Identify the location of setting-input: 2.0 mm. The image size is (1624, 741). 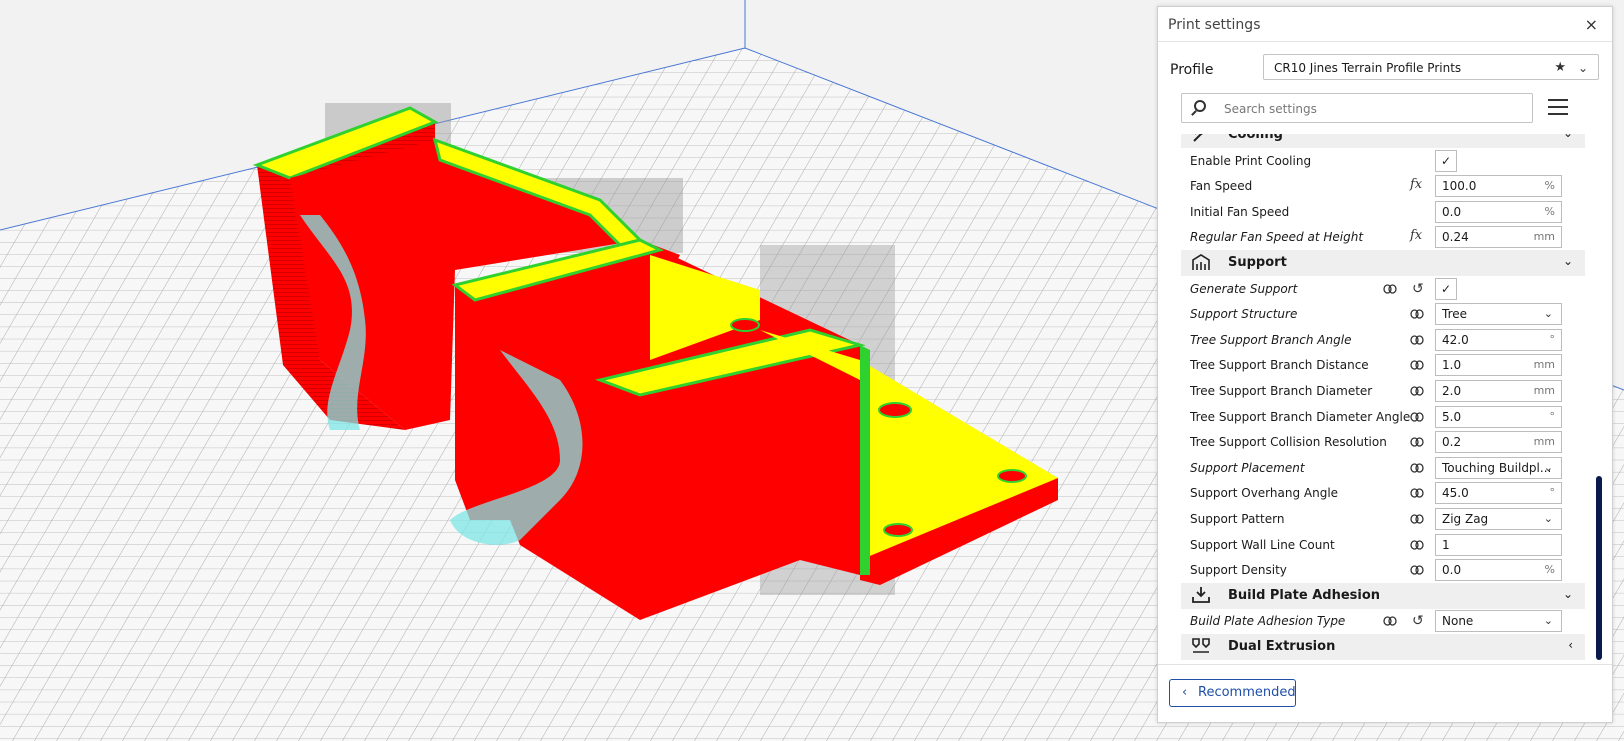
(1498, 391).